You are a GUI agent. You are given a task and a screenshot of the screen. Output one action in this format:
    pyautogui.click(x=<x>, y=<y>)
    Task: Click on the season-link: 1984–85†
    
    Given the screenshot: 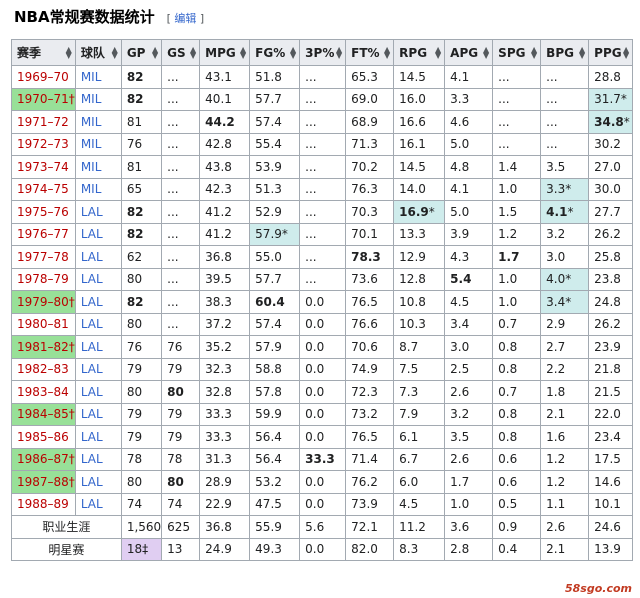 What is the action you would take?
    pyautogui.click(x=45, y=414)
    